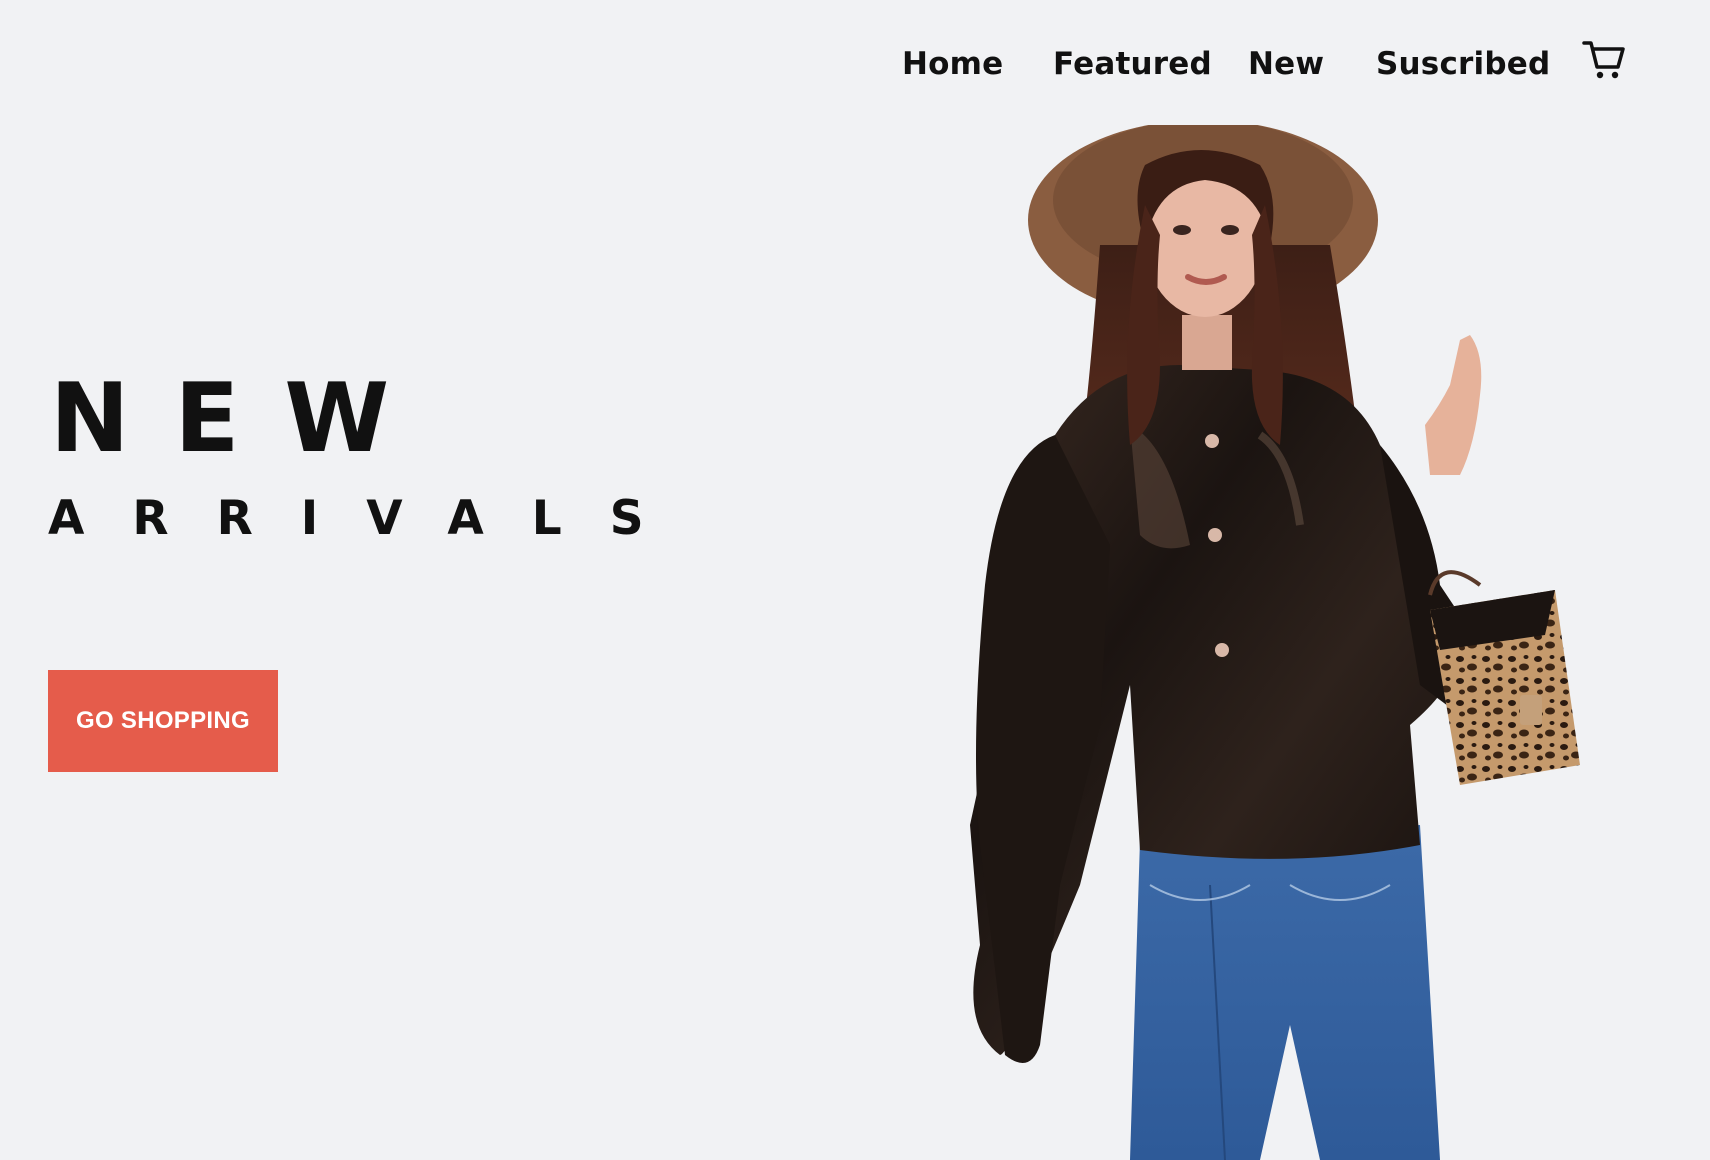 Image resolution: width=1710 pixels, height=1160 pixels. What do you see at coordinates (242, 419) in the screenshot?
I see `hero-headline-new: NEW` at bounding box center [242, 419].